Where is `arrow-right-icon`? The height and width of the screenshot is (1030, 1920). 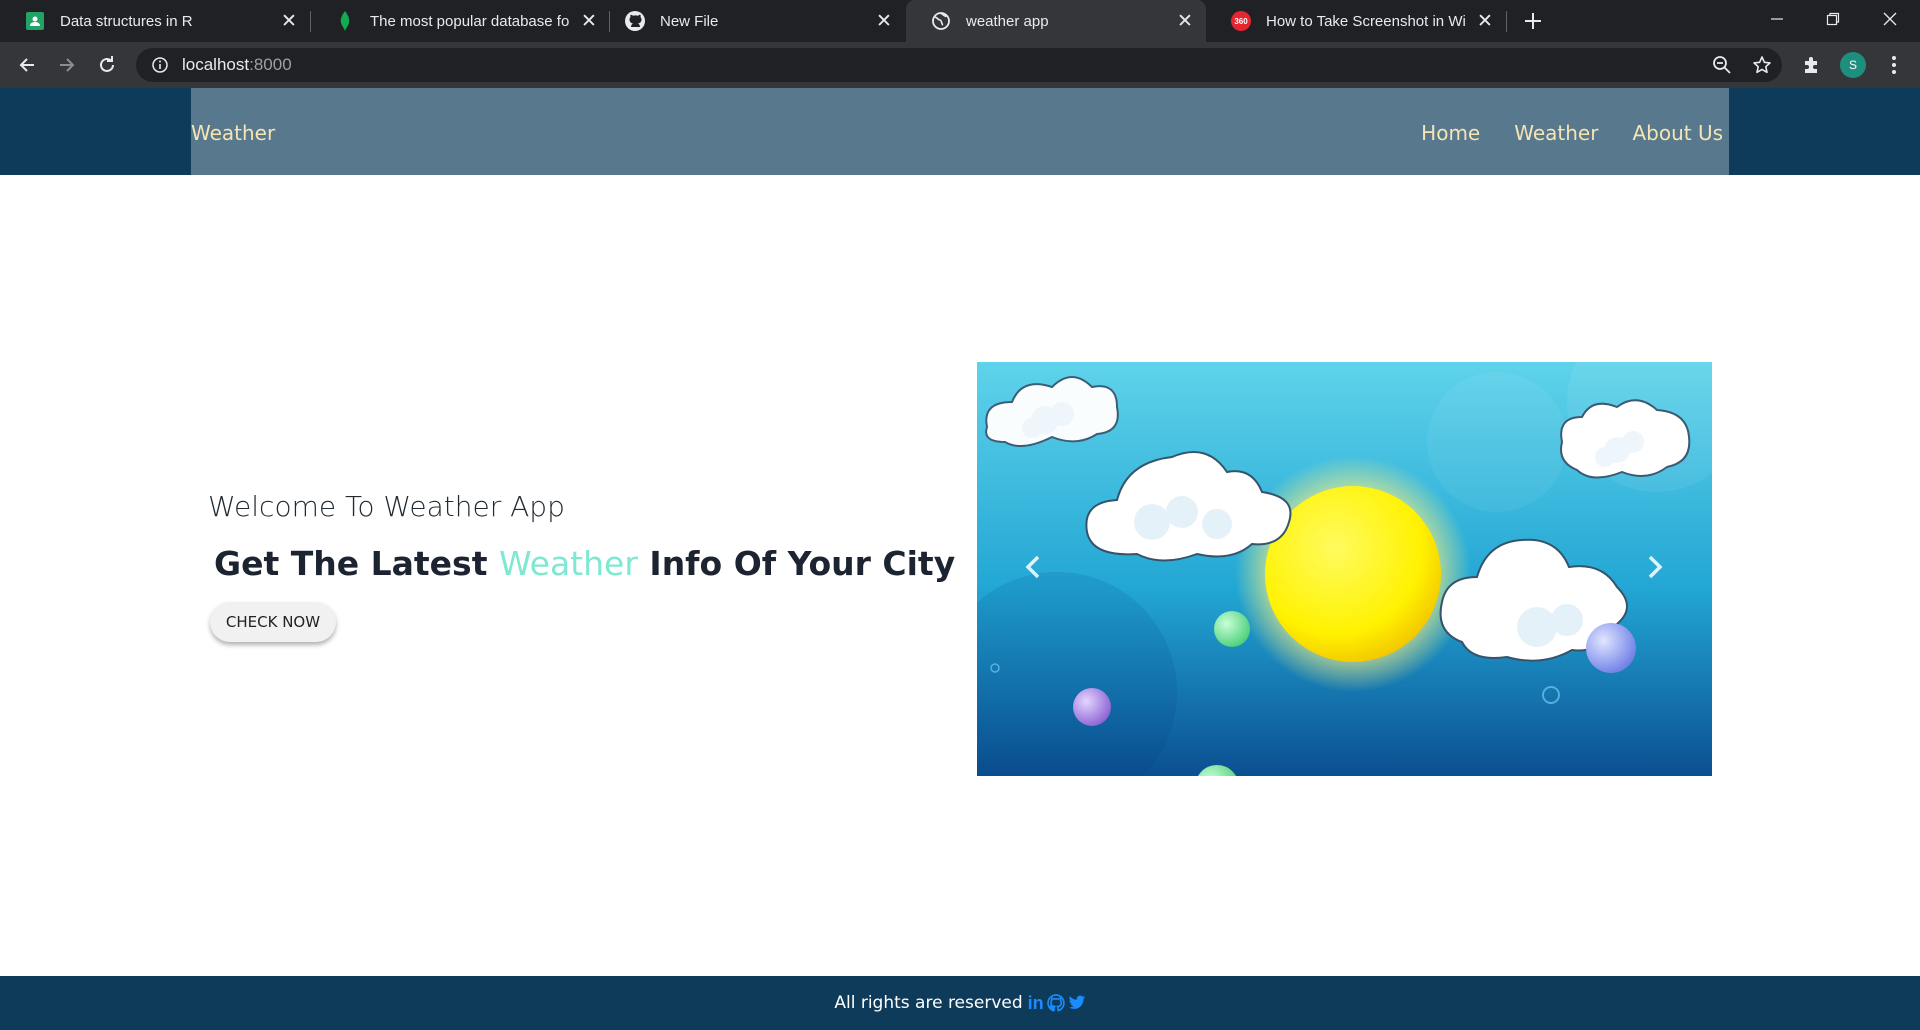
arrow-right-icon is located at coordinates (67, 65).